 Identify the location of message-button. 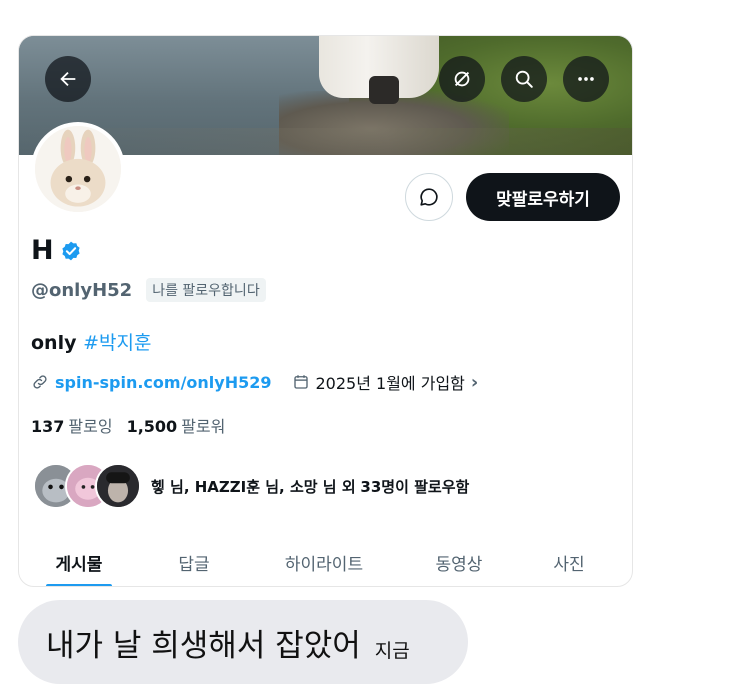
(429, 197).